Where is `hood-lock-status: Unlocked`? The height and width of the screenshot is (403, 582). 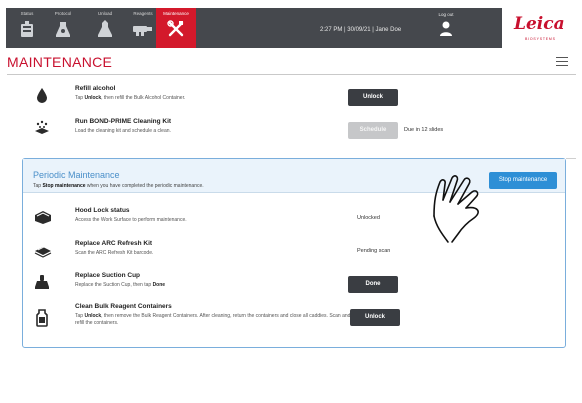 hood-lock-status: Unlocked is located at coordinates (368, 218).